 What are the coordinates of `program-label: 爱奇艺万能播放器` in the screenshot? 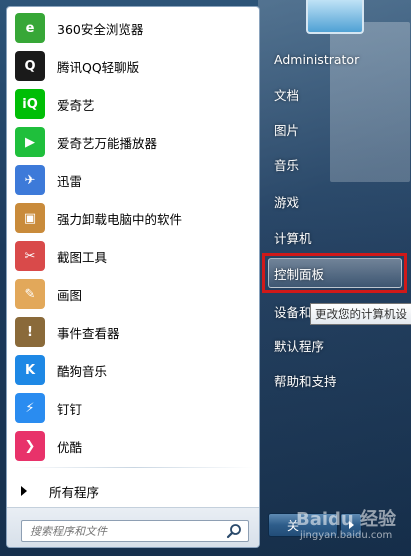 It's located at (107, 143).